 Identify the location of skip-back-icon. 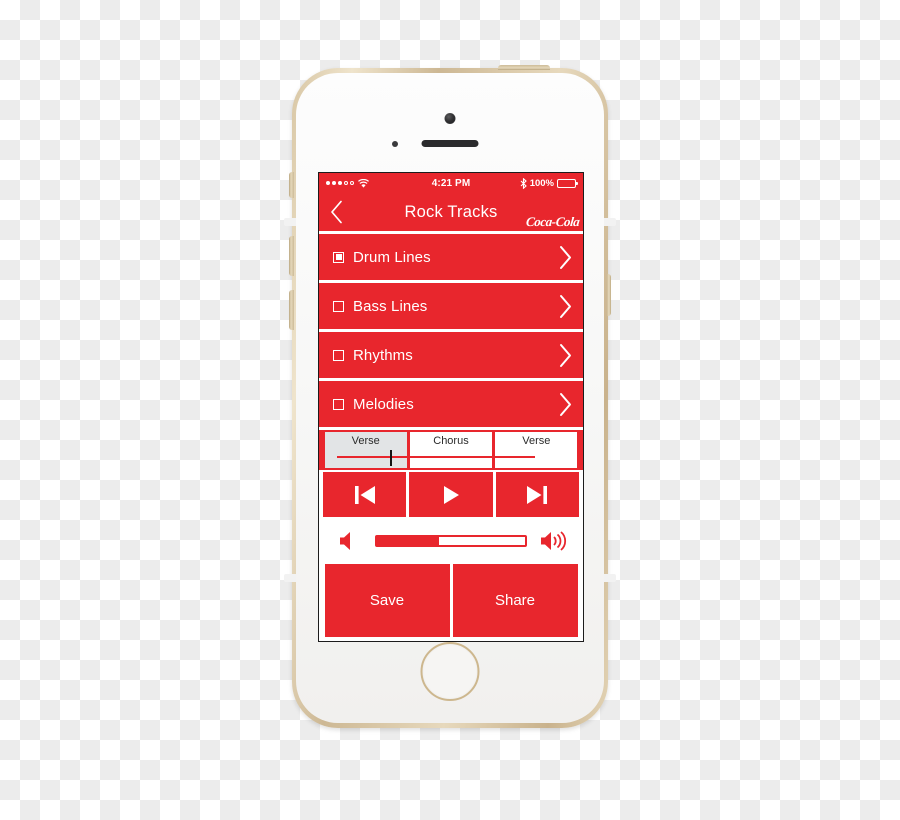
(364, 494).